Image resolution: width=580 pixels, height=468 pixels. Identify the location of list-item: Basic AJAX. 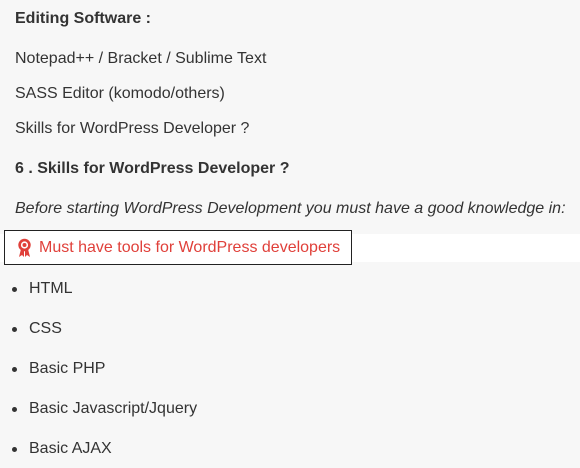
(62, 449).